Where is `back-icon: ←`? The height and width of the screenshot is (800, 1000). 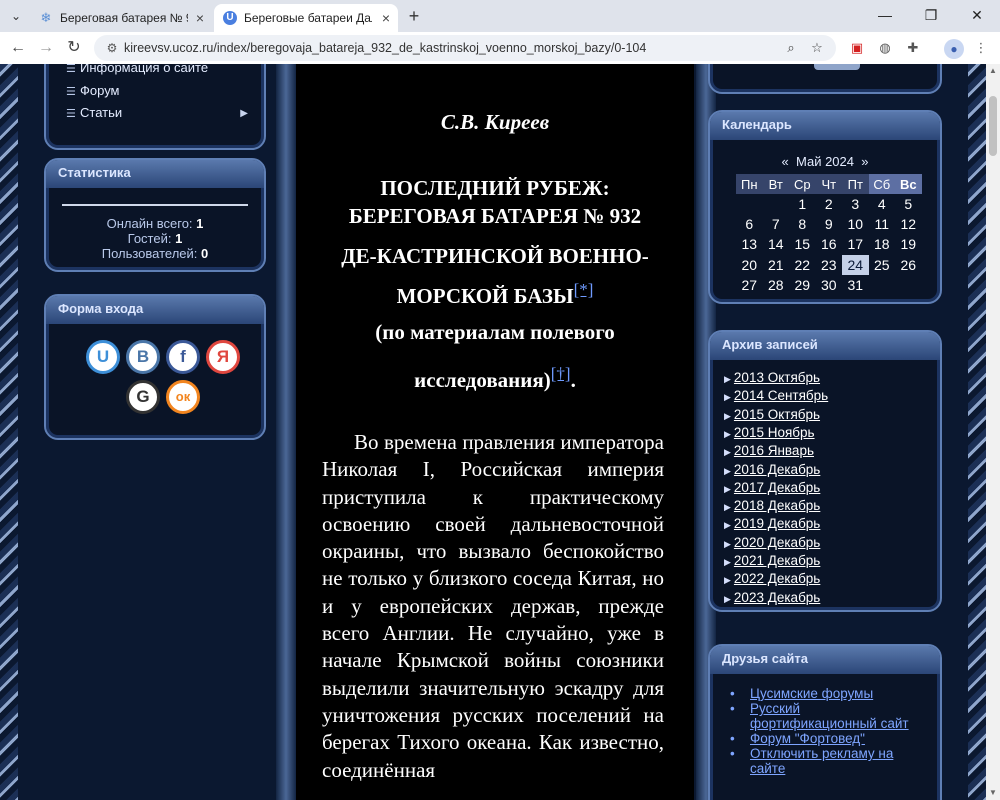
back-icon: ← is located at coordinates (18, 48).